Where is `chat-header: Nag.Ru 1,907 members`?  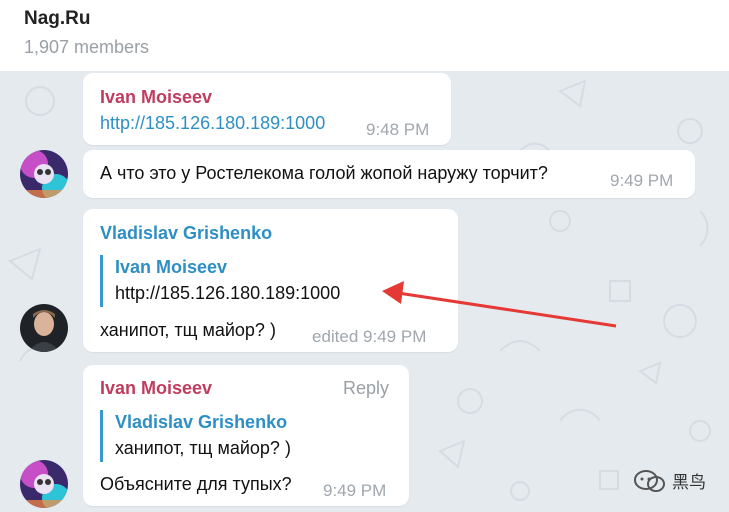 chat-header: Nag.Ru 1,907 members is located at coordinates (364, 35).